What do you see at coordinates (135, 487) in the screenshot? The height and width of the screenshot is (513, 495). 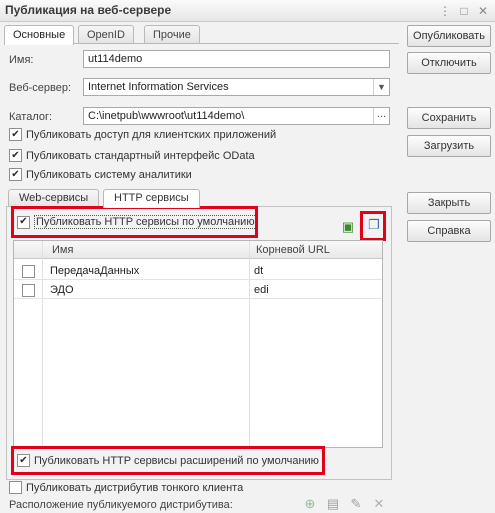 I see `checkbox-label: Публиковать дистрибутив тонкого клиента` at bounding box center [135, 487].